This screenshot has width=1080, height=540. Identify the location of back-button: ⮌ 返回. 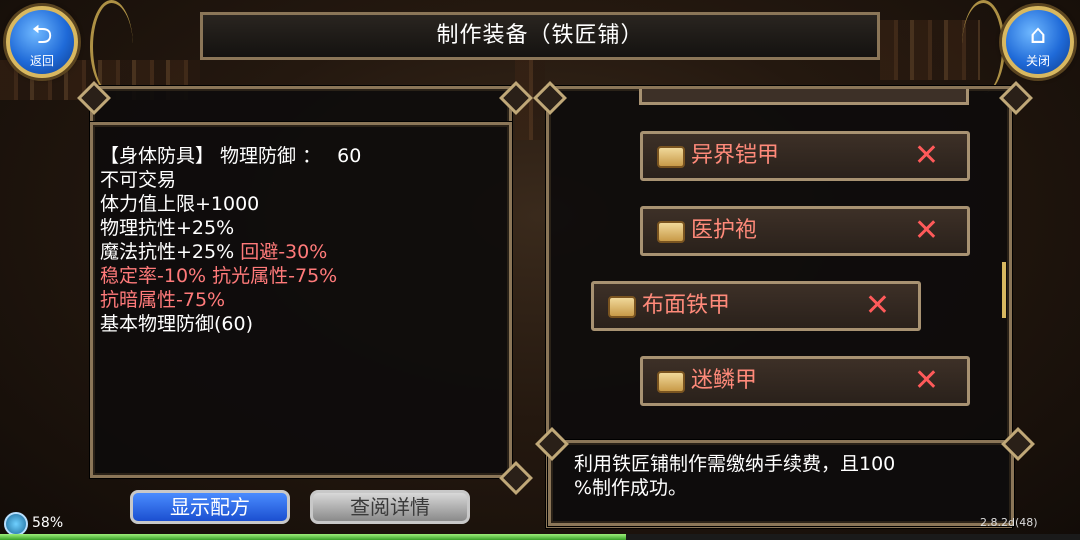
(42, 42).